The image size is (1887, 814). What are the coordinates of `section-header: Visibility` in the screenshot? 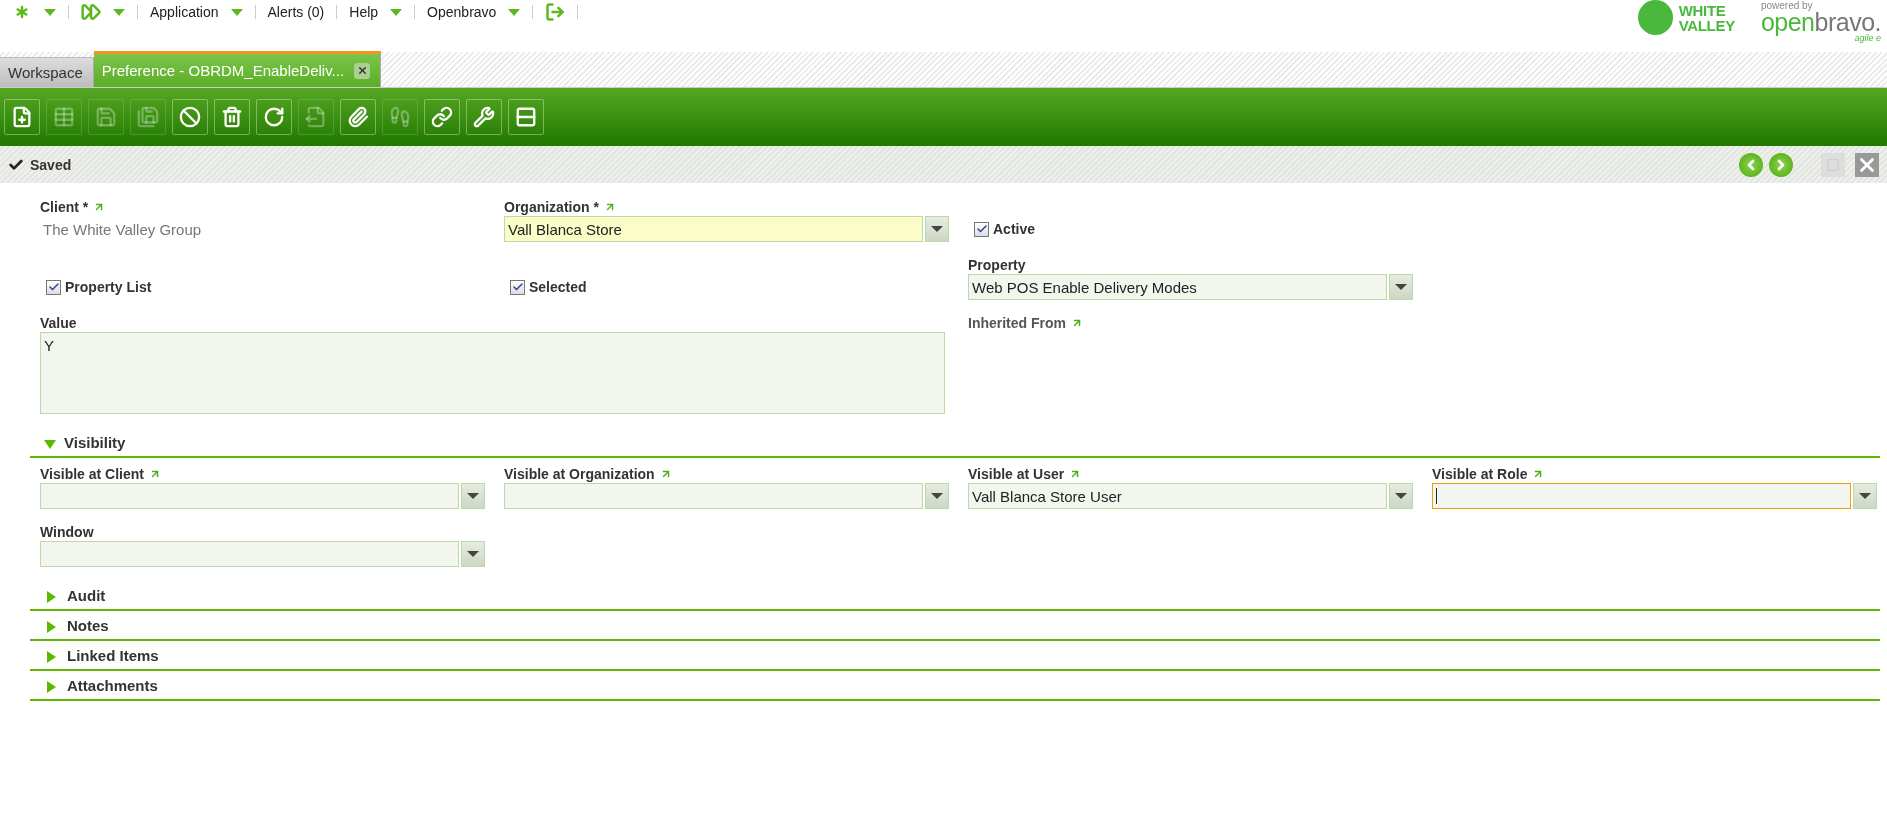 It's located at (955, 443).